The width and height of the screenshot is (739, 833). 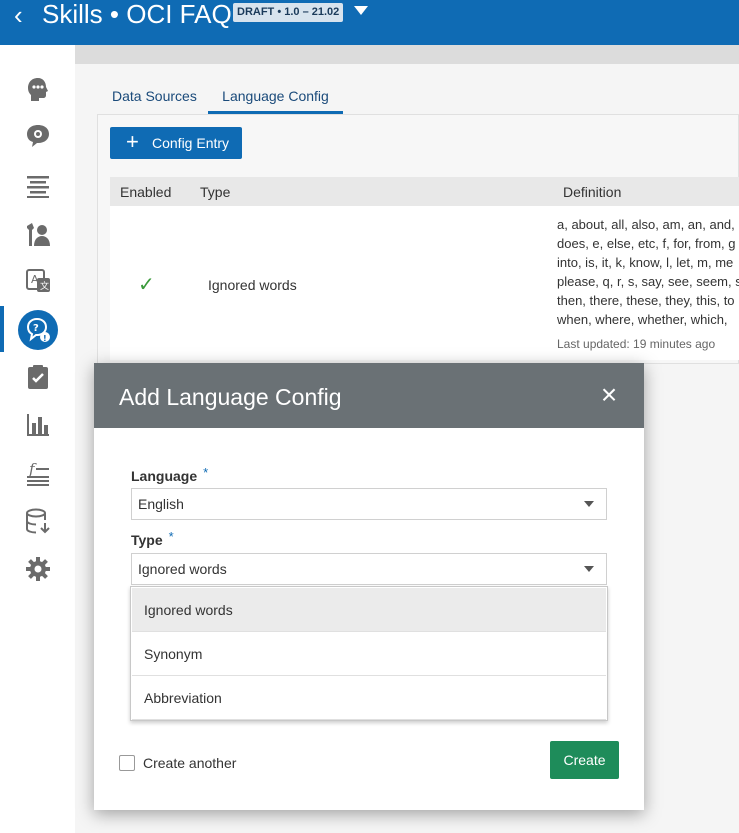 What do you see at coordinates (369, 610) in the screenshot?
I see `type-option-ignored-words: Ignored words` at bounding box center [369, 610].